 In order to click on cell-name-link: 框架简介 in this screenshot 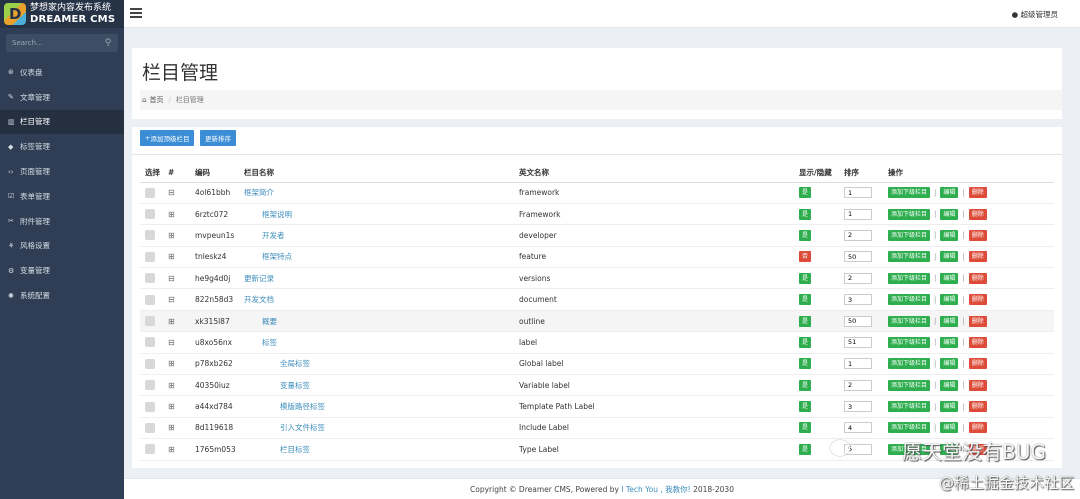, I will do `click(259, 192)`.